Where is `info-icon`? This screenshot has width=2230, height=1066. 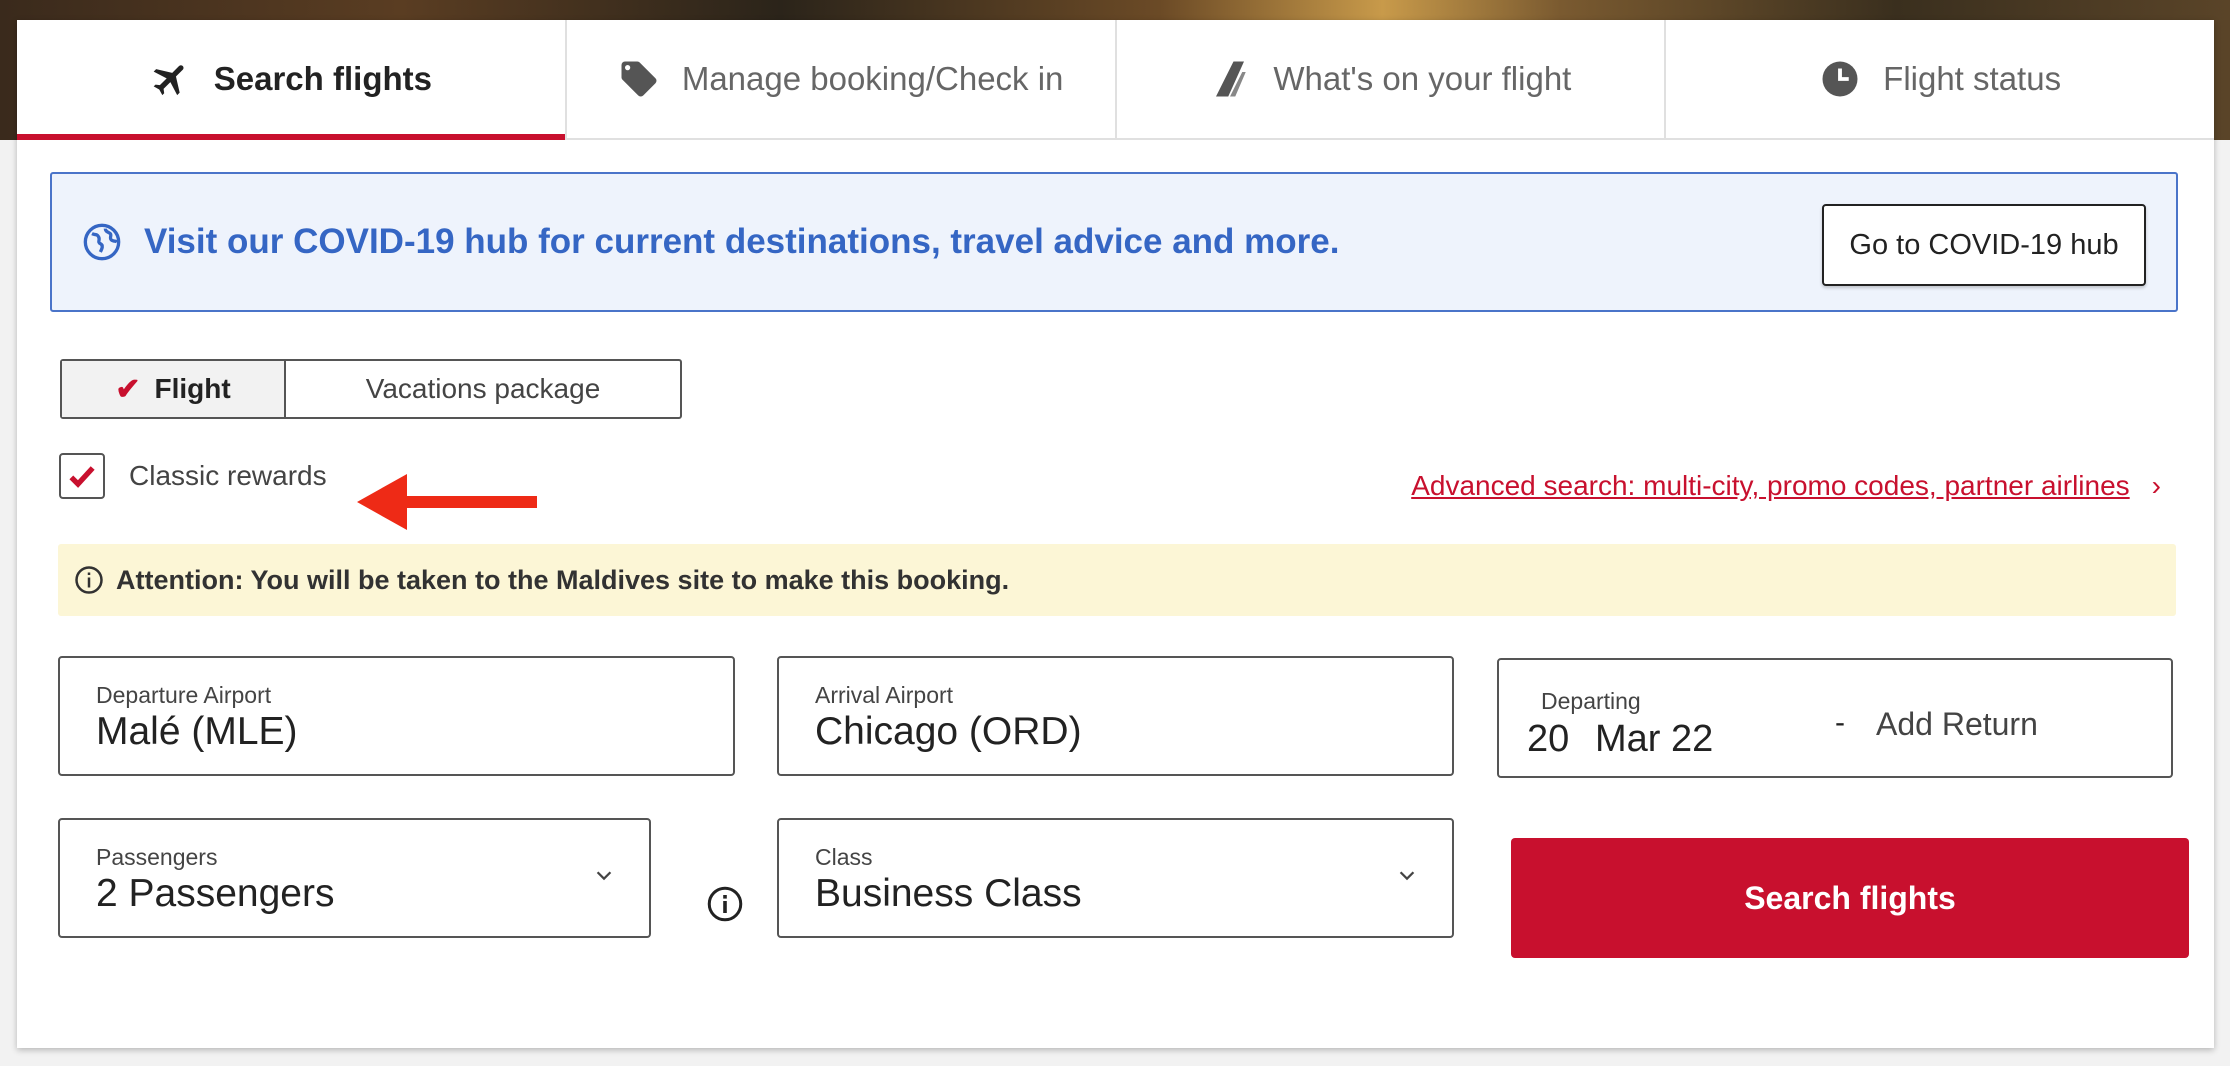 info-icon is located at coordinates (89, 580).